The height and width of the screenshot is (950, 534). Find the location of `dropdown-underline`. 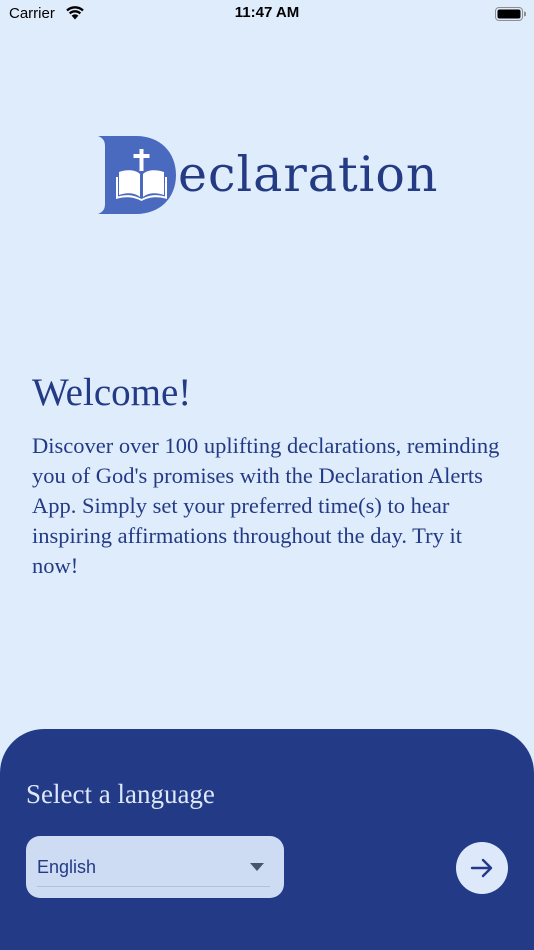

dropdown-underline is located at coordinates (153, 886).